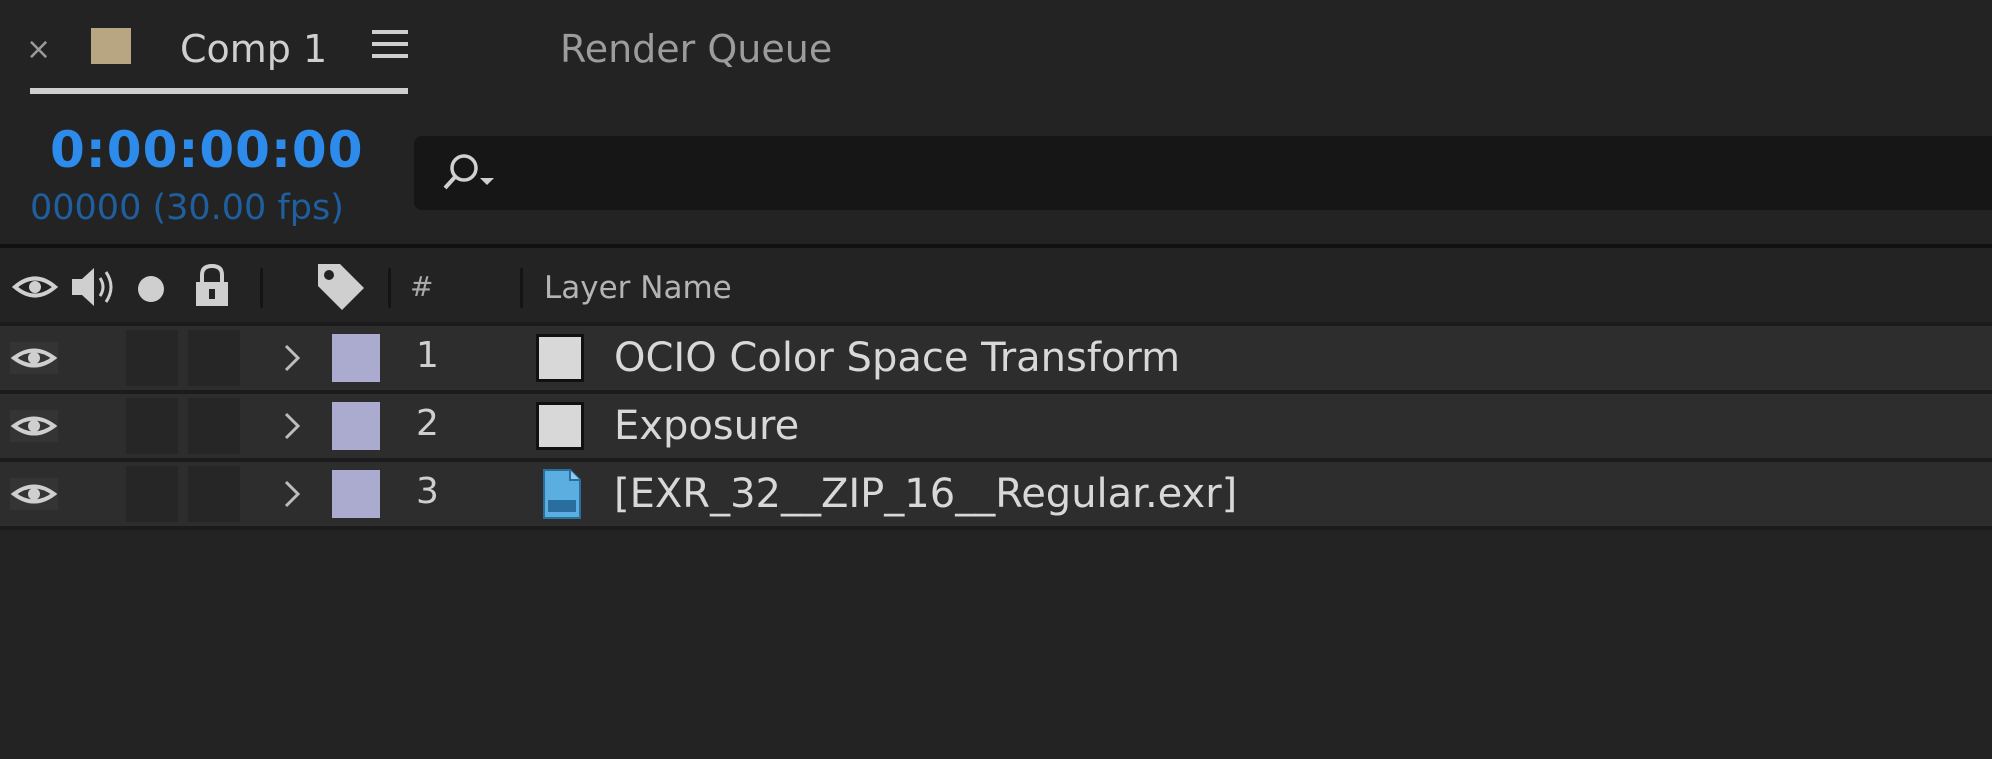 The image size is (1992, 759). I want to click on panel-menu-icon, so click(390, 48).